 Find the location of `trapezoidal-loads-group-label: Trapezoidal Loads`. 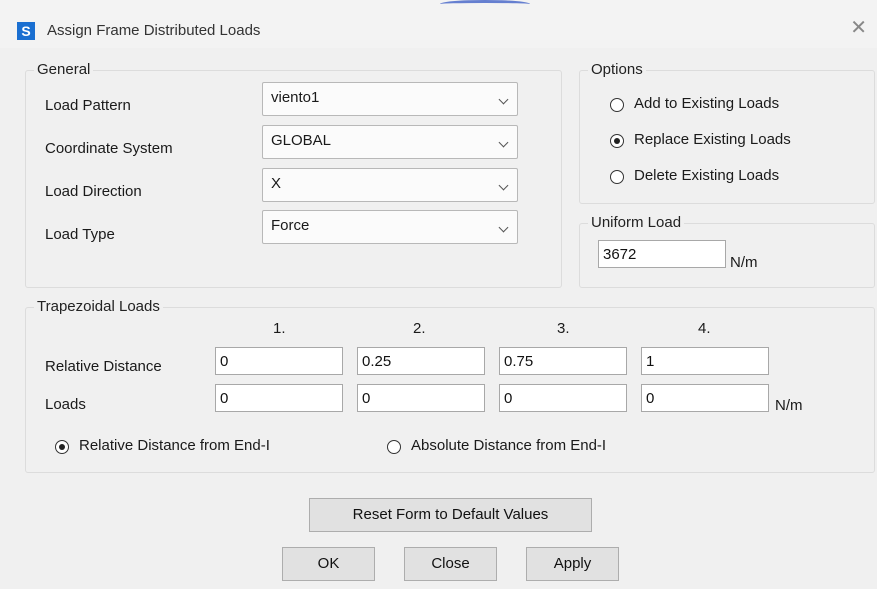

trapezoidal-loads-group-label: Trapezoidal Loads is located at coordinates (98, 306).